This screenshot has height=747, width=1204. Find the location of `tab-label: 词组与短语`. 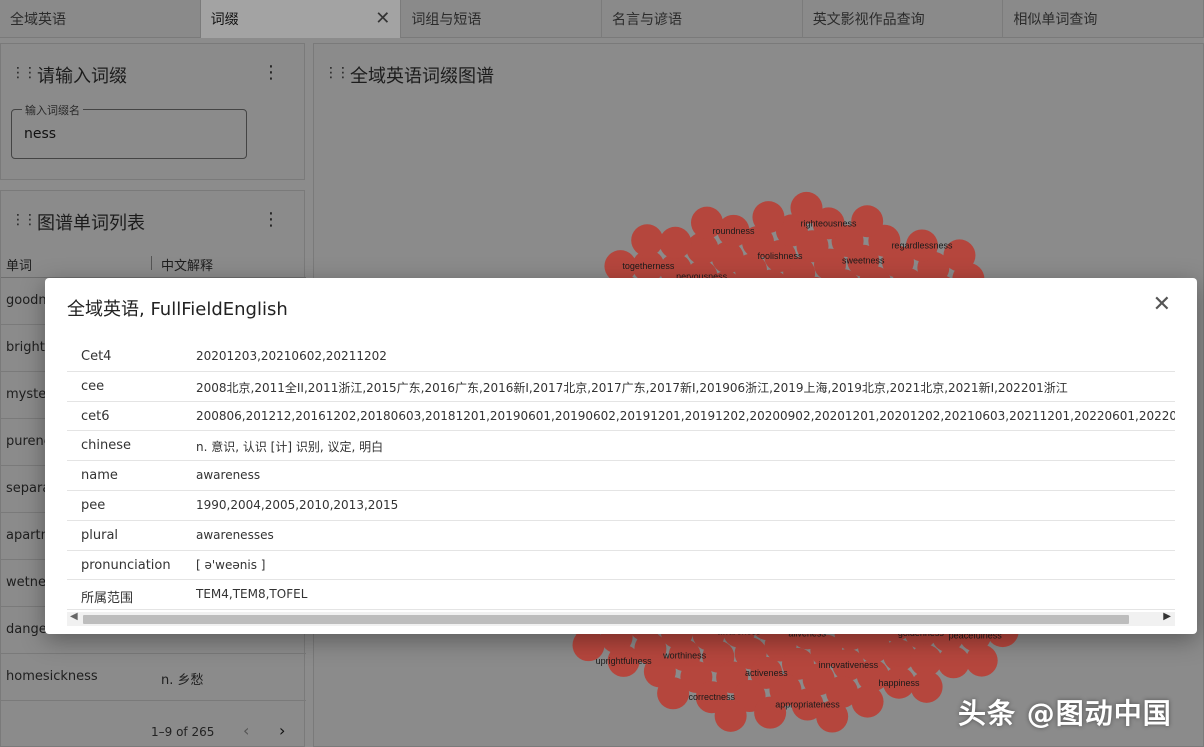

tab-label: 词组与短语 is located at coordinates (446, 20).